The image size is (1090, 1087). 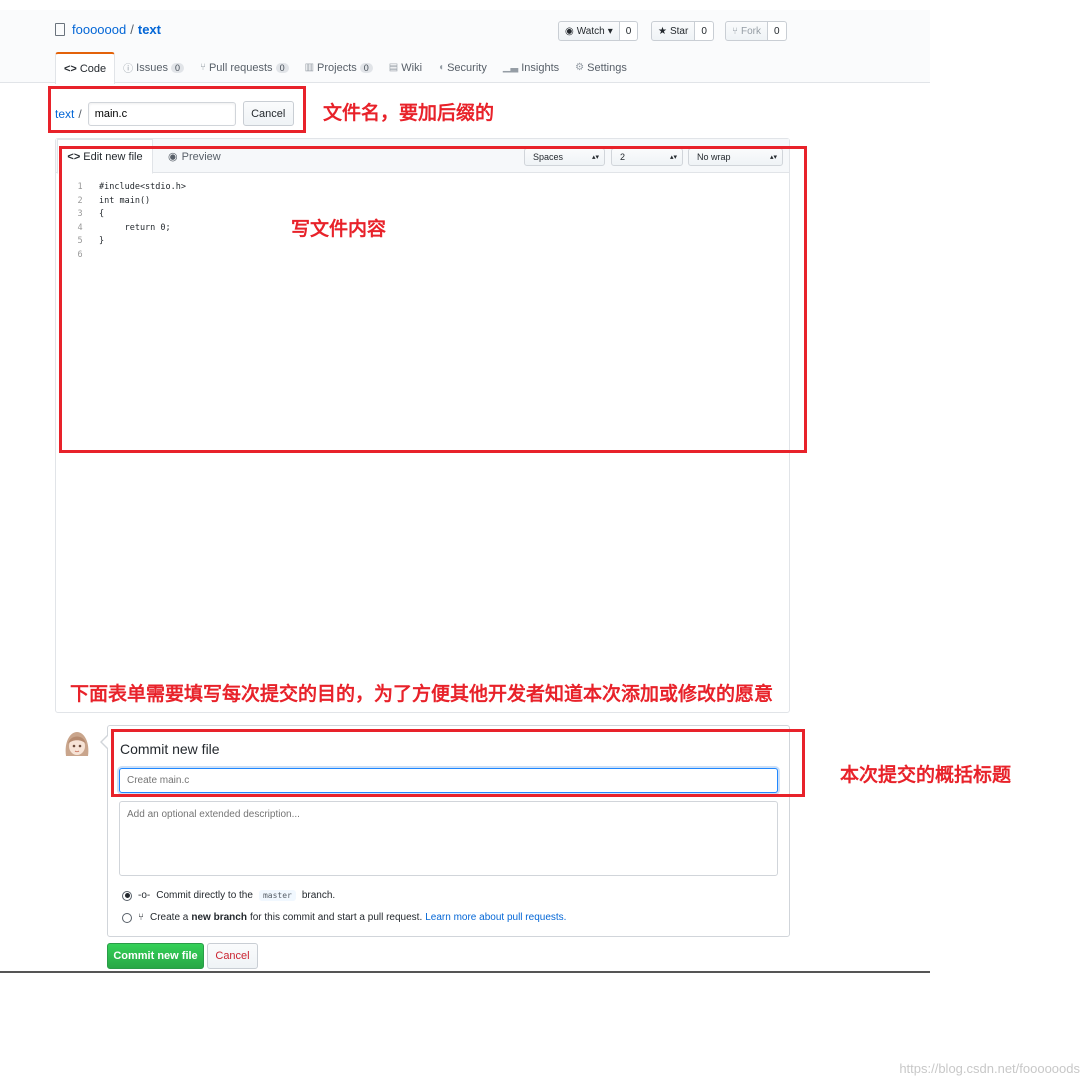 I want to click on graph-icon: ▁▃, so click(x=510, y=67).